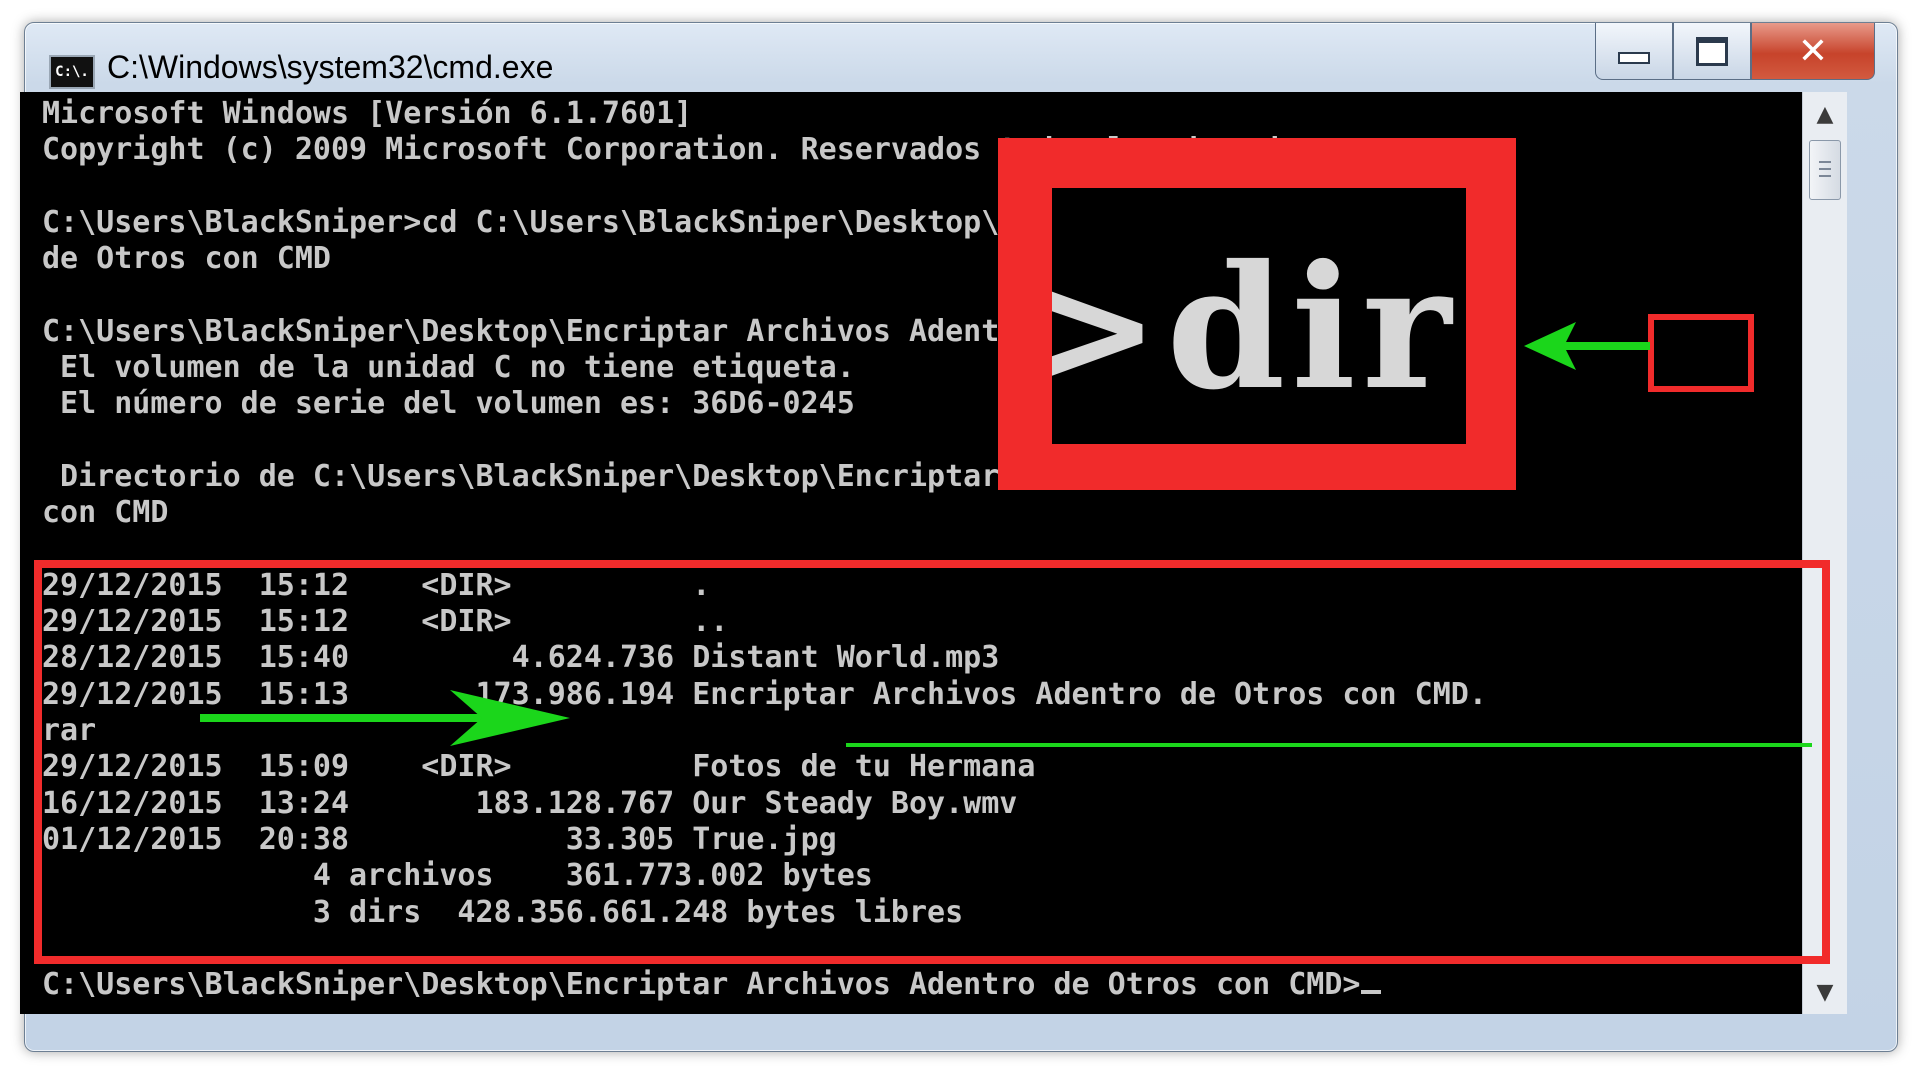  What do you see at coordinates (1329, 745) in the screenshot?
I see `rar-file-underline` at bounding box center [1329, 745].